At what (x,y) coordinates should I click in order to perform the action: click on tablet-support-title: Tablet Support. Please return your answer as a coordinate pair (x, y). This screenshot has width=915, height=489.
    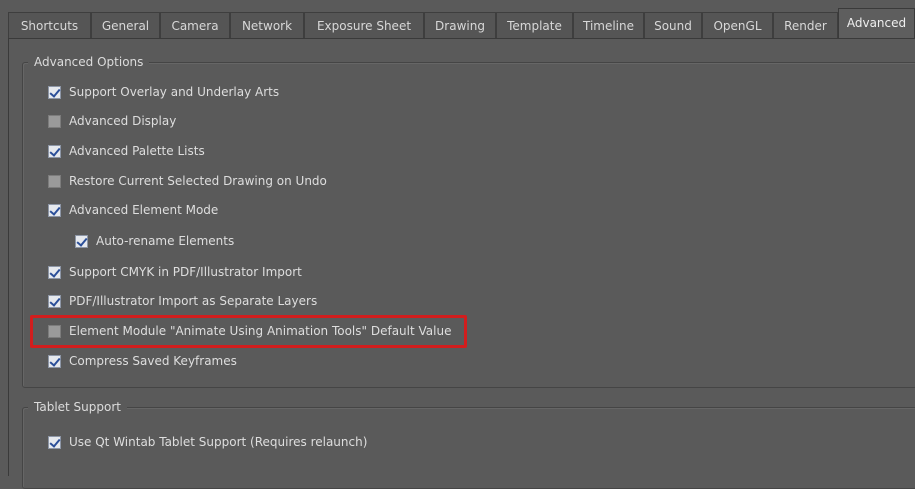
    Looking at the image, I should click on (77, 407).